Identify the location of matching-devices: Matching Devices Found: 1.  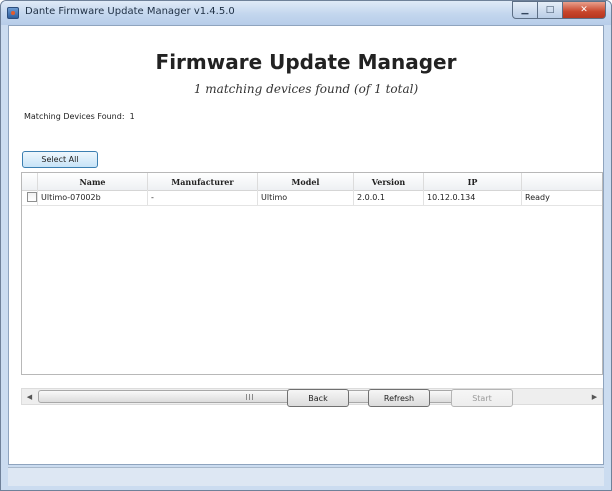
(79, 116).